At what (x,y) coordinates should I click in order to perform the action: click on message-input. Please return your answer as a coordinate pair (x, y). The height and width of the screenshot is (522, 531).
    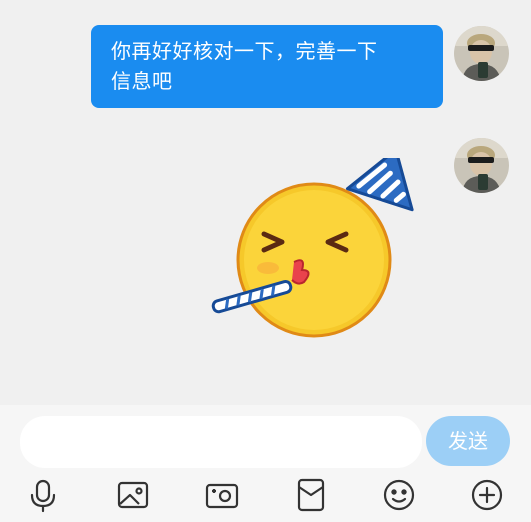
    Looking at the image, I should click on (221, 442).